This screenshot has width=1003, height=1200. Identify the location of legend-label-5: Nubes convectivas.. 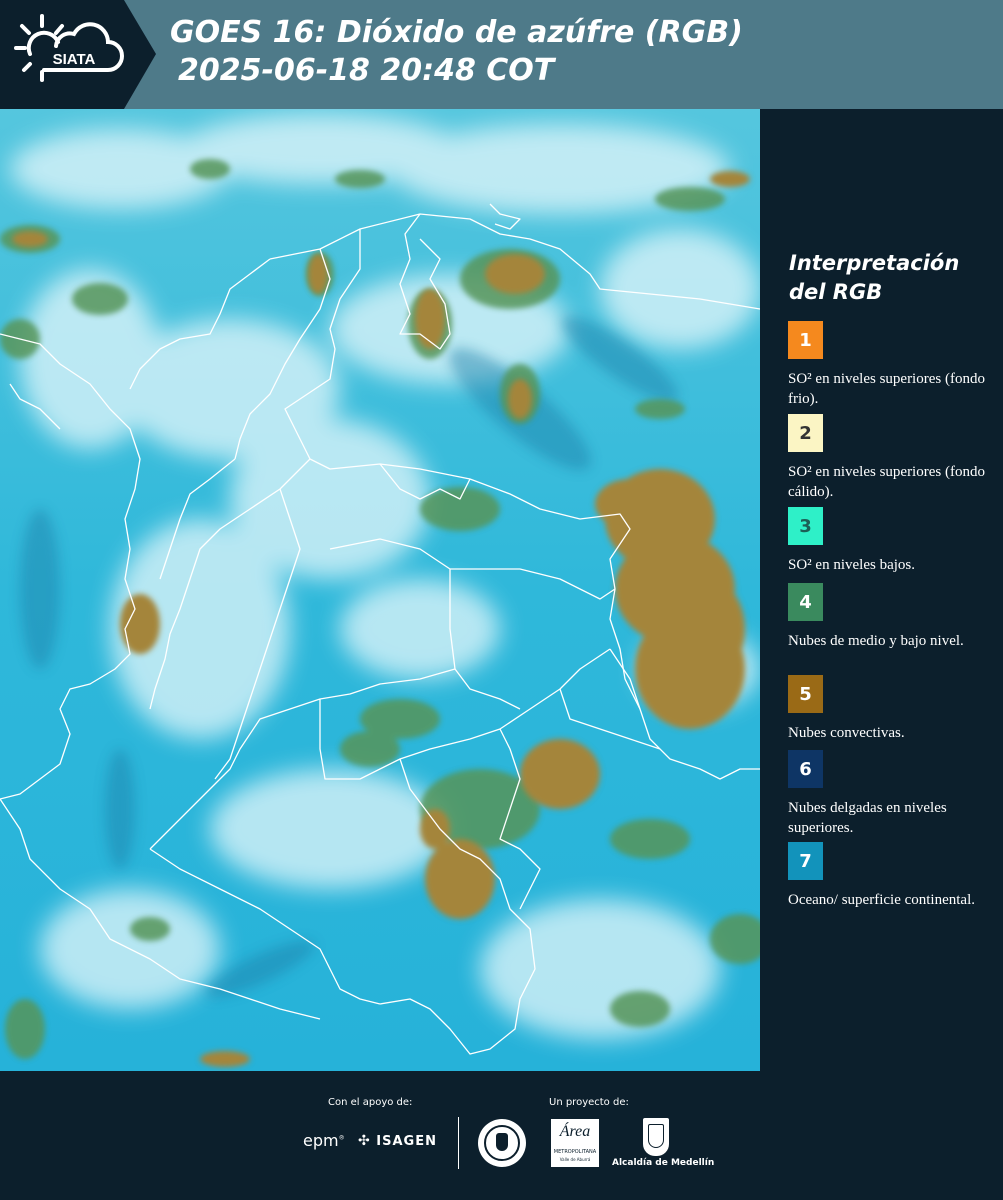
(846, 733).